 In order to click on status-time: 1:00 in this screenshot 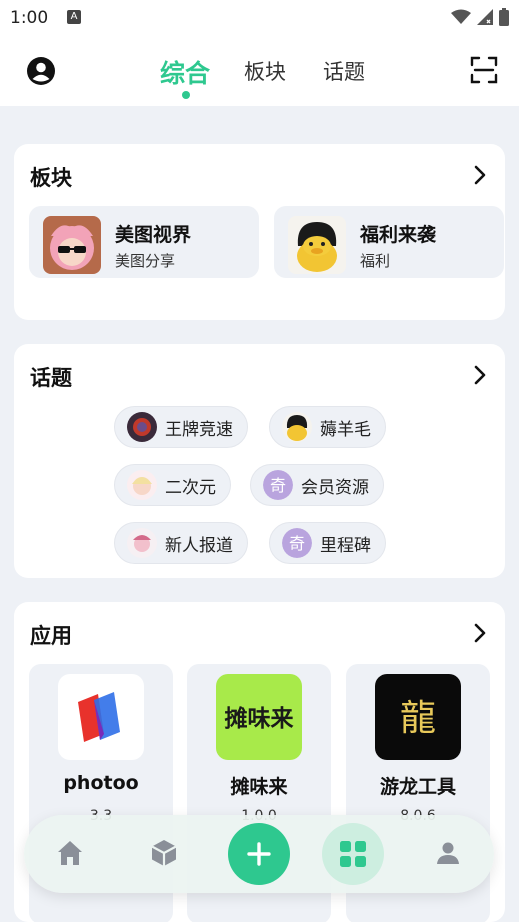, I will do `click(29, 18)`.